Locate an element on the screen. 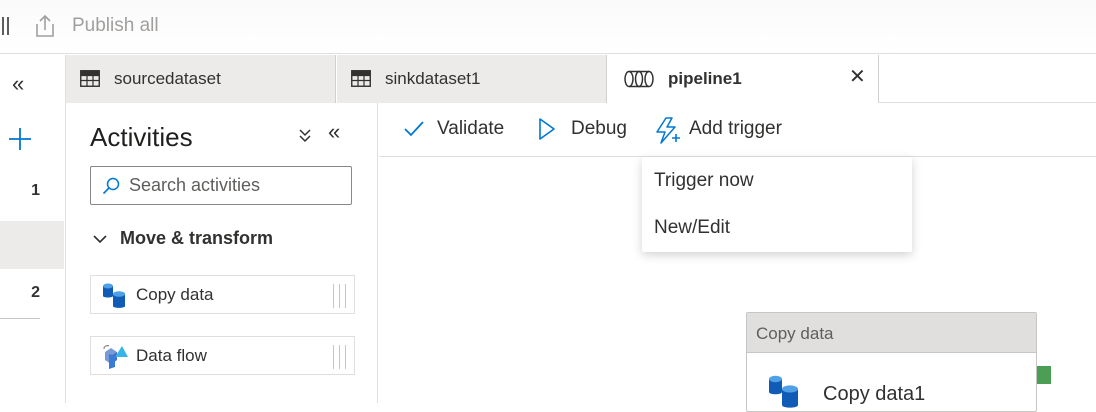 The height and width of the screenshot is (412, 1096). left-rail: « 1 2 is located at coordinates (33, 229).